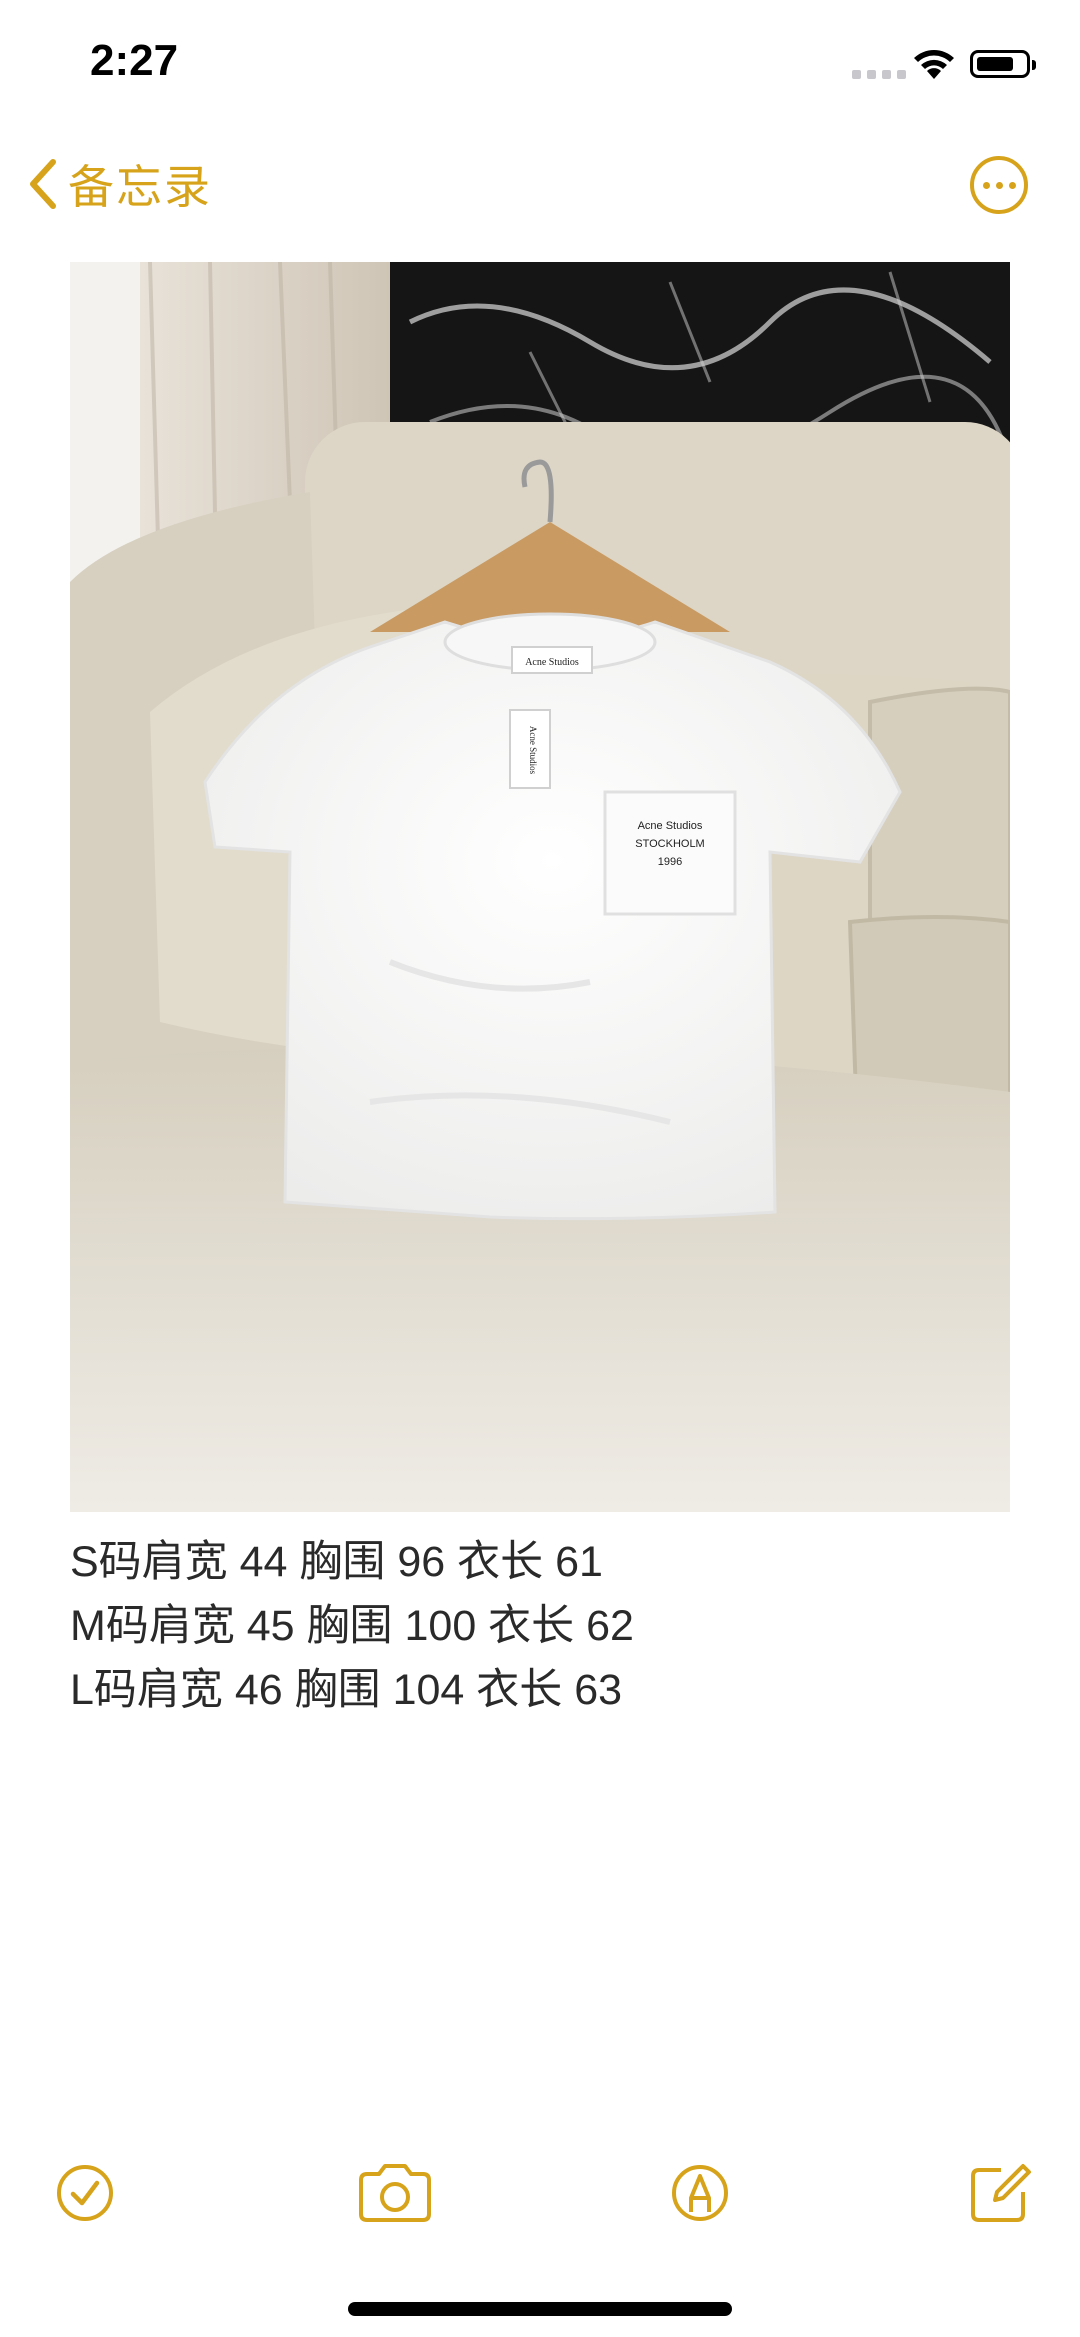 The image size is (1080, 2337). What do you see at coordinates (670, 826) in the screenshot?
I see `pocket-line-1: Acne Studios` at bounding box center [670, 826].